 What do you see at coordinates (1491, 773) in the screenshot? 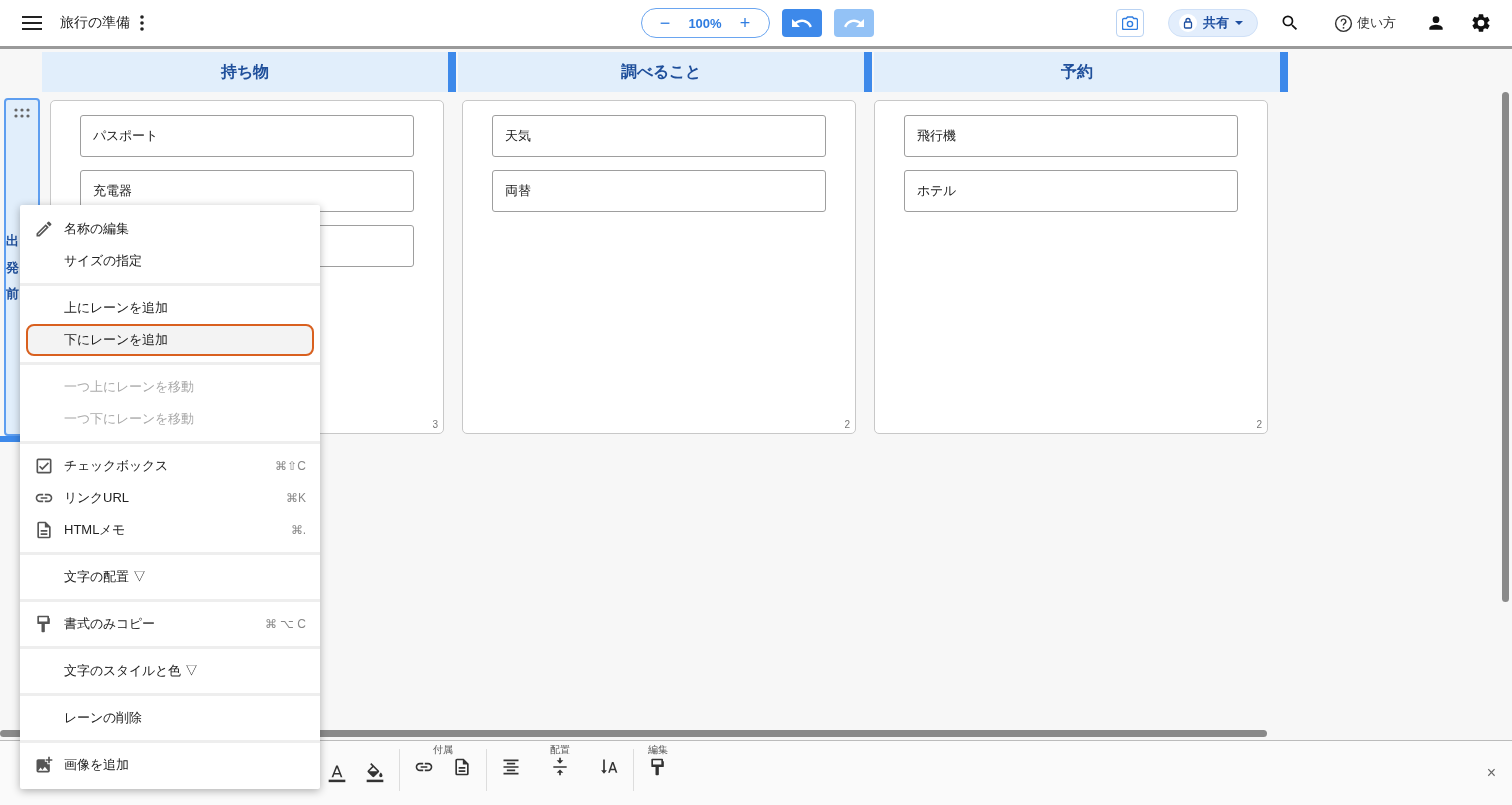
I see `close-button: ×` at bounding box center [1491, 773].